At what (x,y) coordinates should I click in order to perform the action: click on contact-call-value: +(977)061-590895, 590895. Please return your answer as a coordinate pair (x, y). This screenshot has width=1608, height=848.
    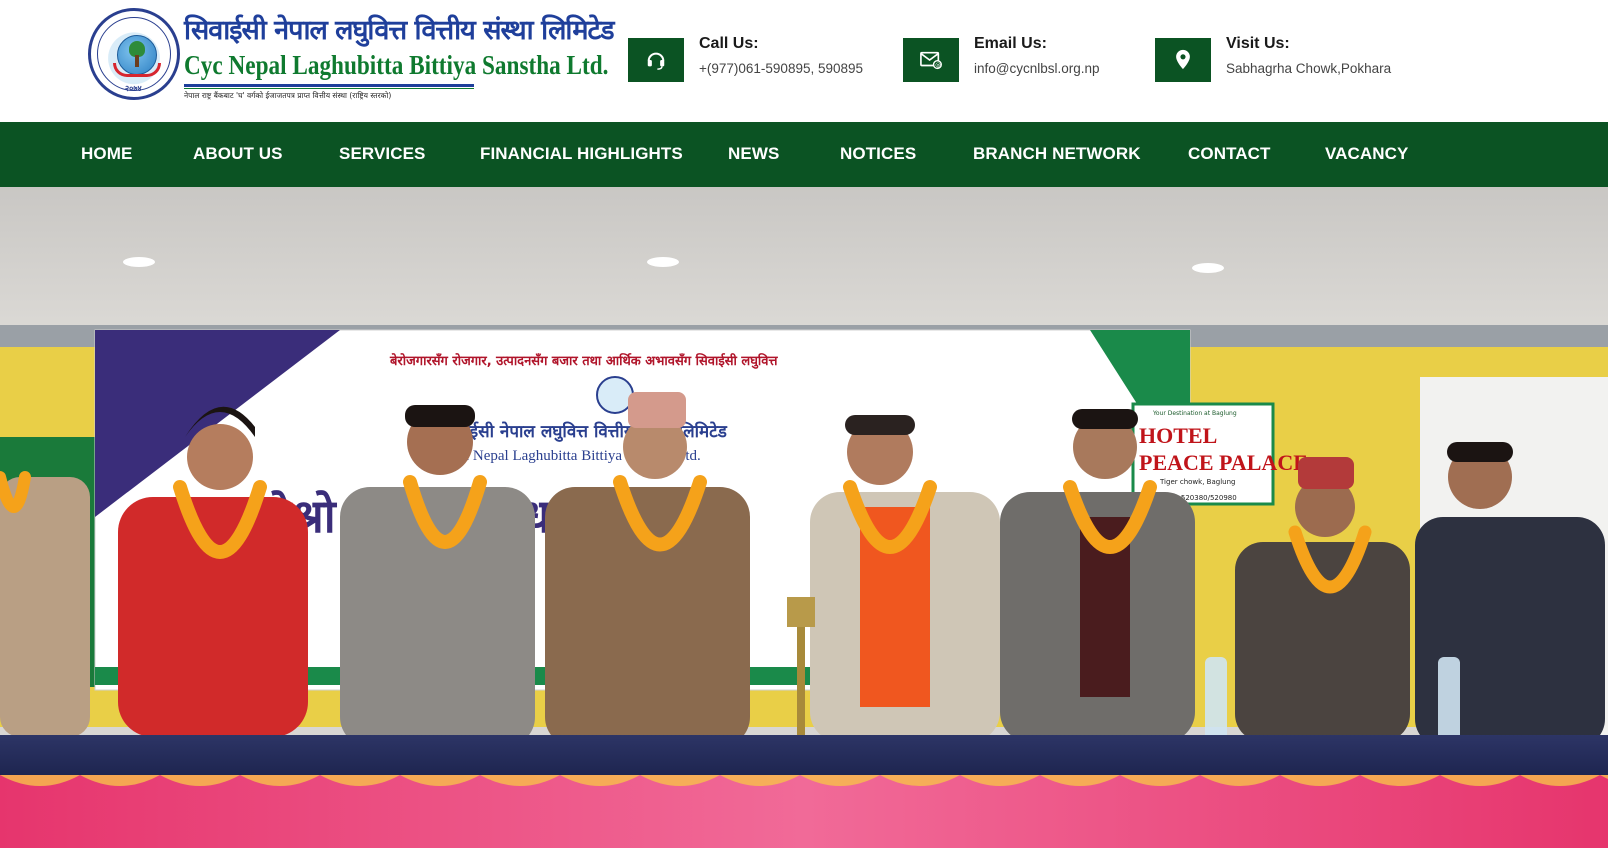
    Looking at the image, I should click on (781, 68).